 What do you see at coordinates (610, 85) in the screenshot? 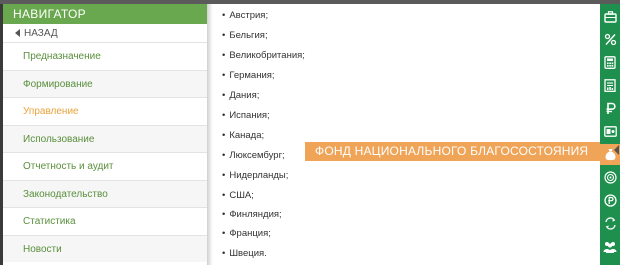
I see `document-chart-icon` at bounding box center [610, 85].